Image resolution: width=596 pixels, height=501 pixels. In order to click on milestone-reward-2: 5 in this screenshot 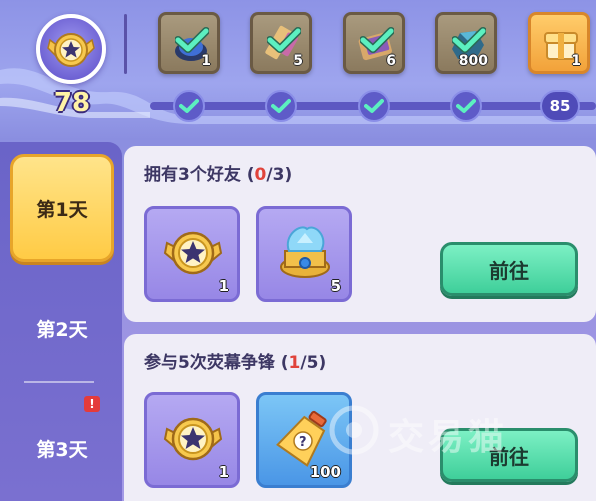, I will do `click(281, 43)`.